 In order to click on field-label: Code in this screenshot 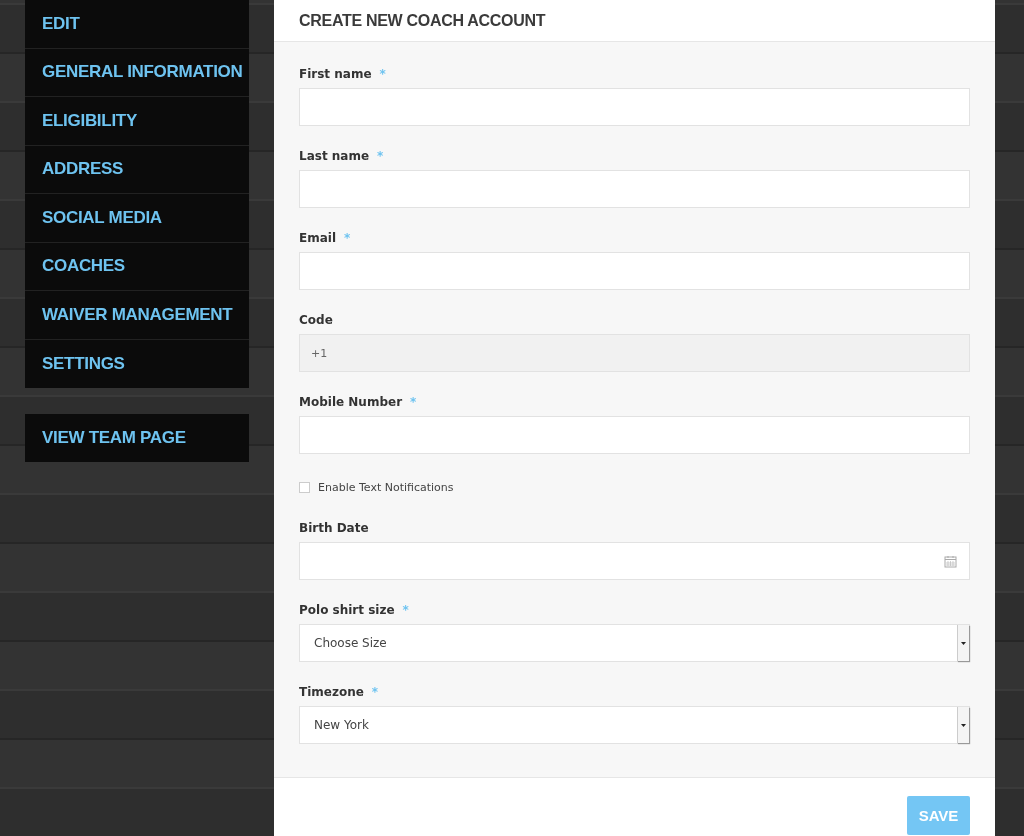, I will do `click(316, 319)`.